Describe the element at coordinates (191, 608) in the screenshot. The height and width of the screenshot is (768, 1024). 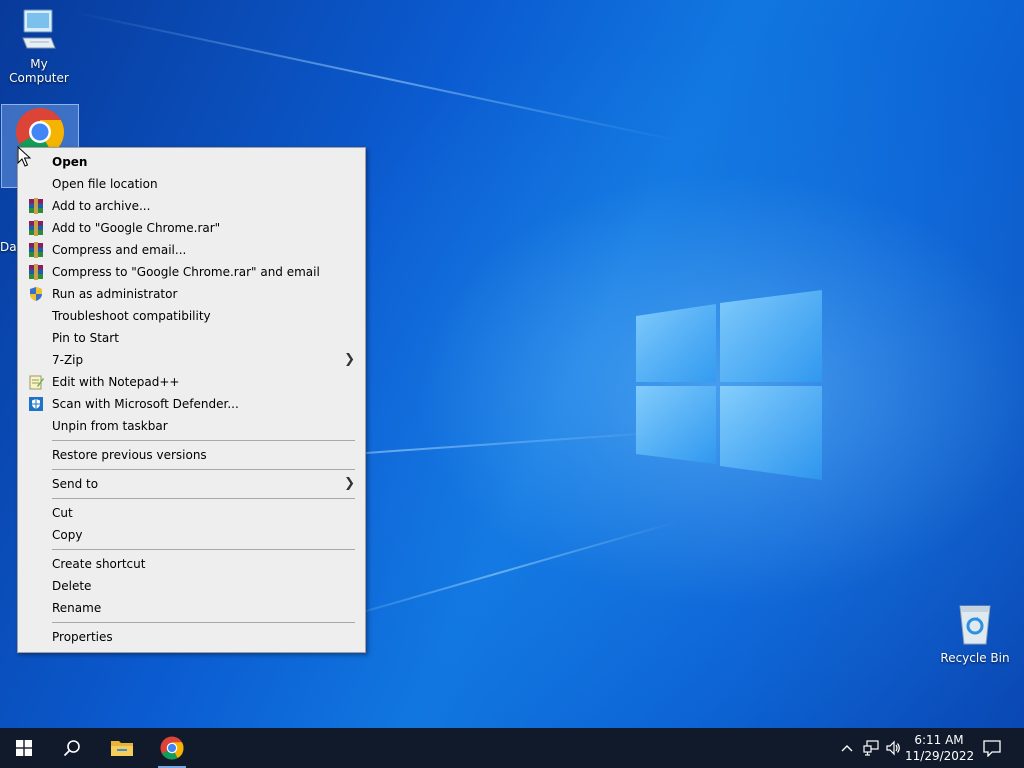
I see `menu-item-rename: Rename` at that location.